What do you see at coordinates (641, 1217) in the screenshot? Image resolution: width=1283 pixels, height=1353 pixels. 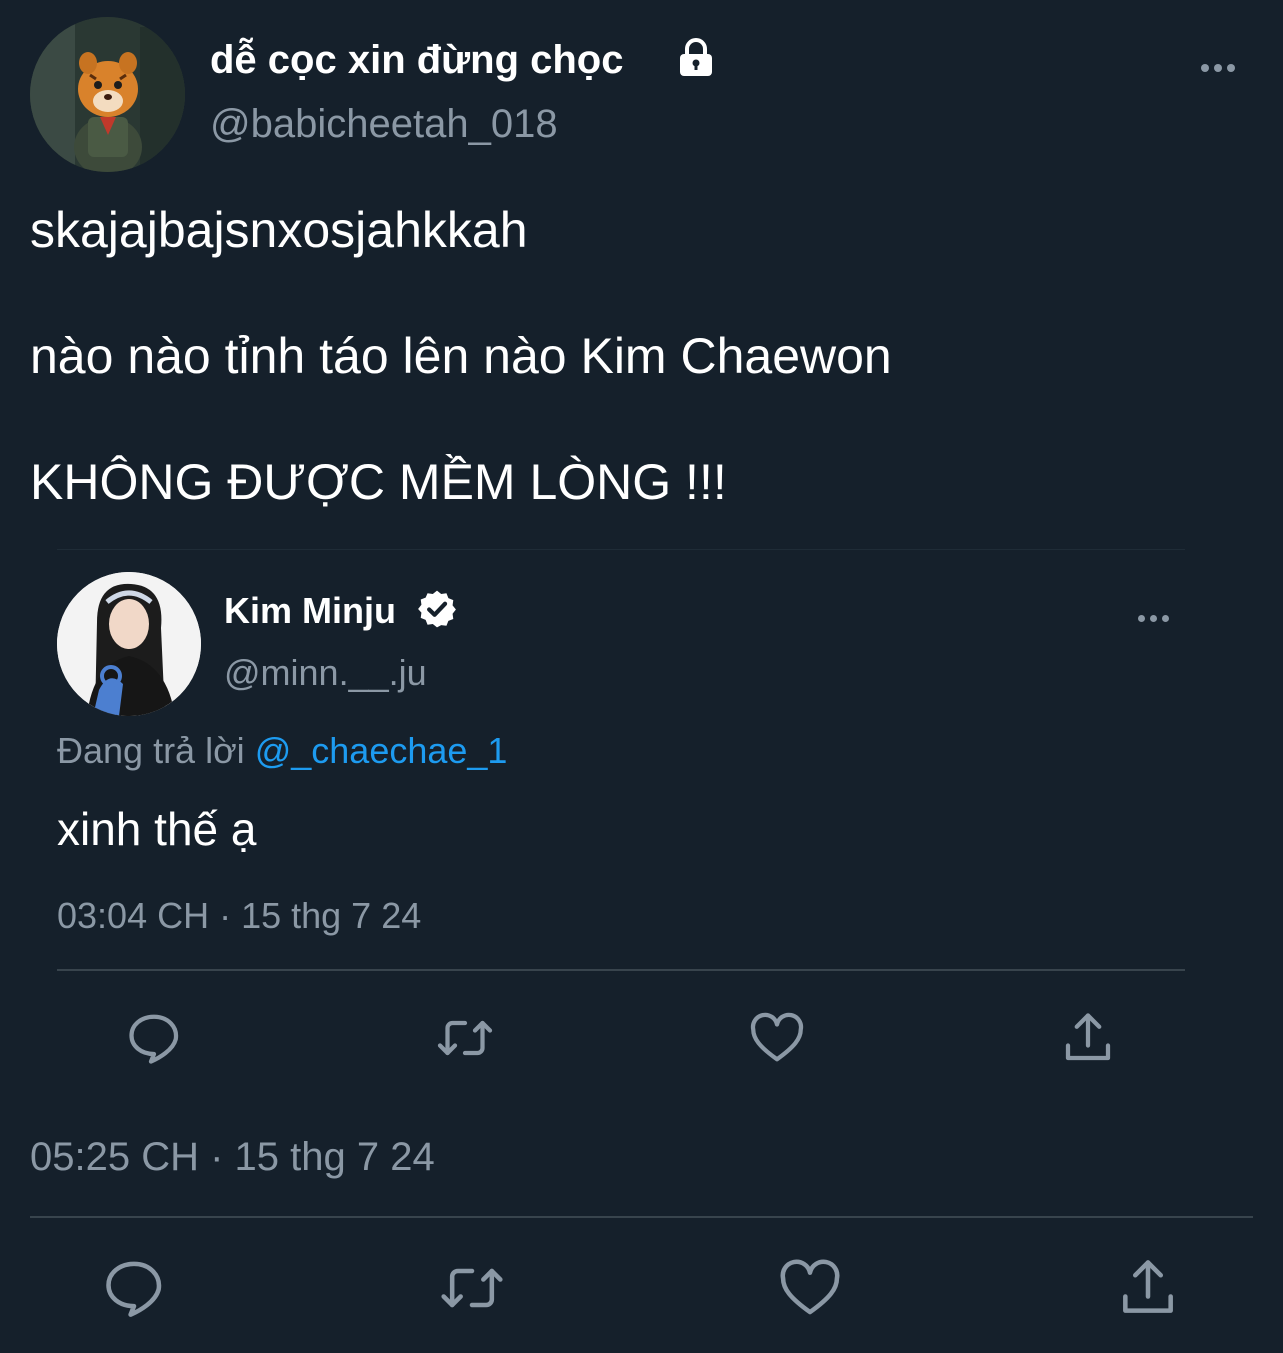 I see `tweet-actions-divider` at bounding box center [641, 1217].